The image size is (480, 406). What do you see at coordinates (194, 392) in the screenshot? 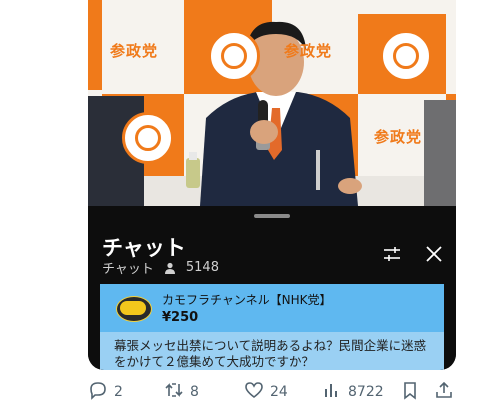
I see `repost-count: 8` at bounding box center [194, 392].